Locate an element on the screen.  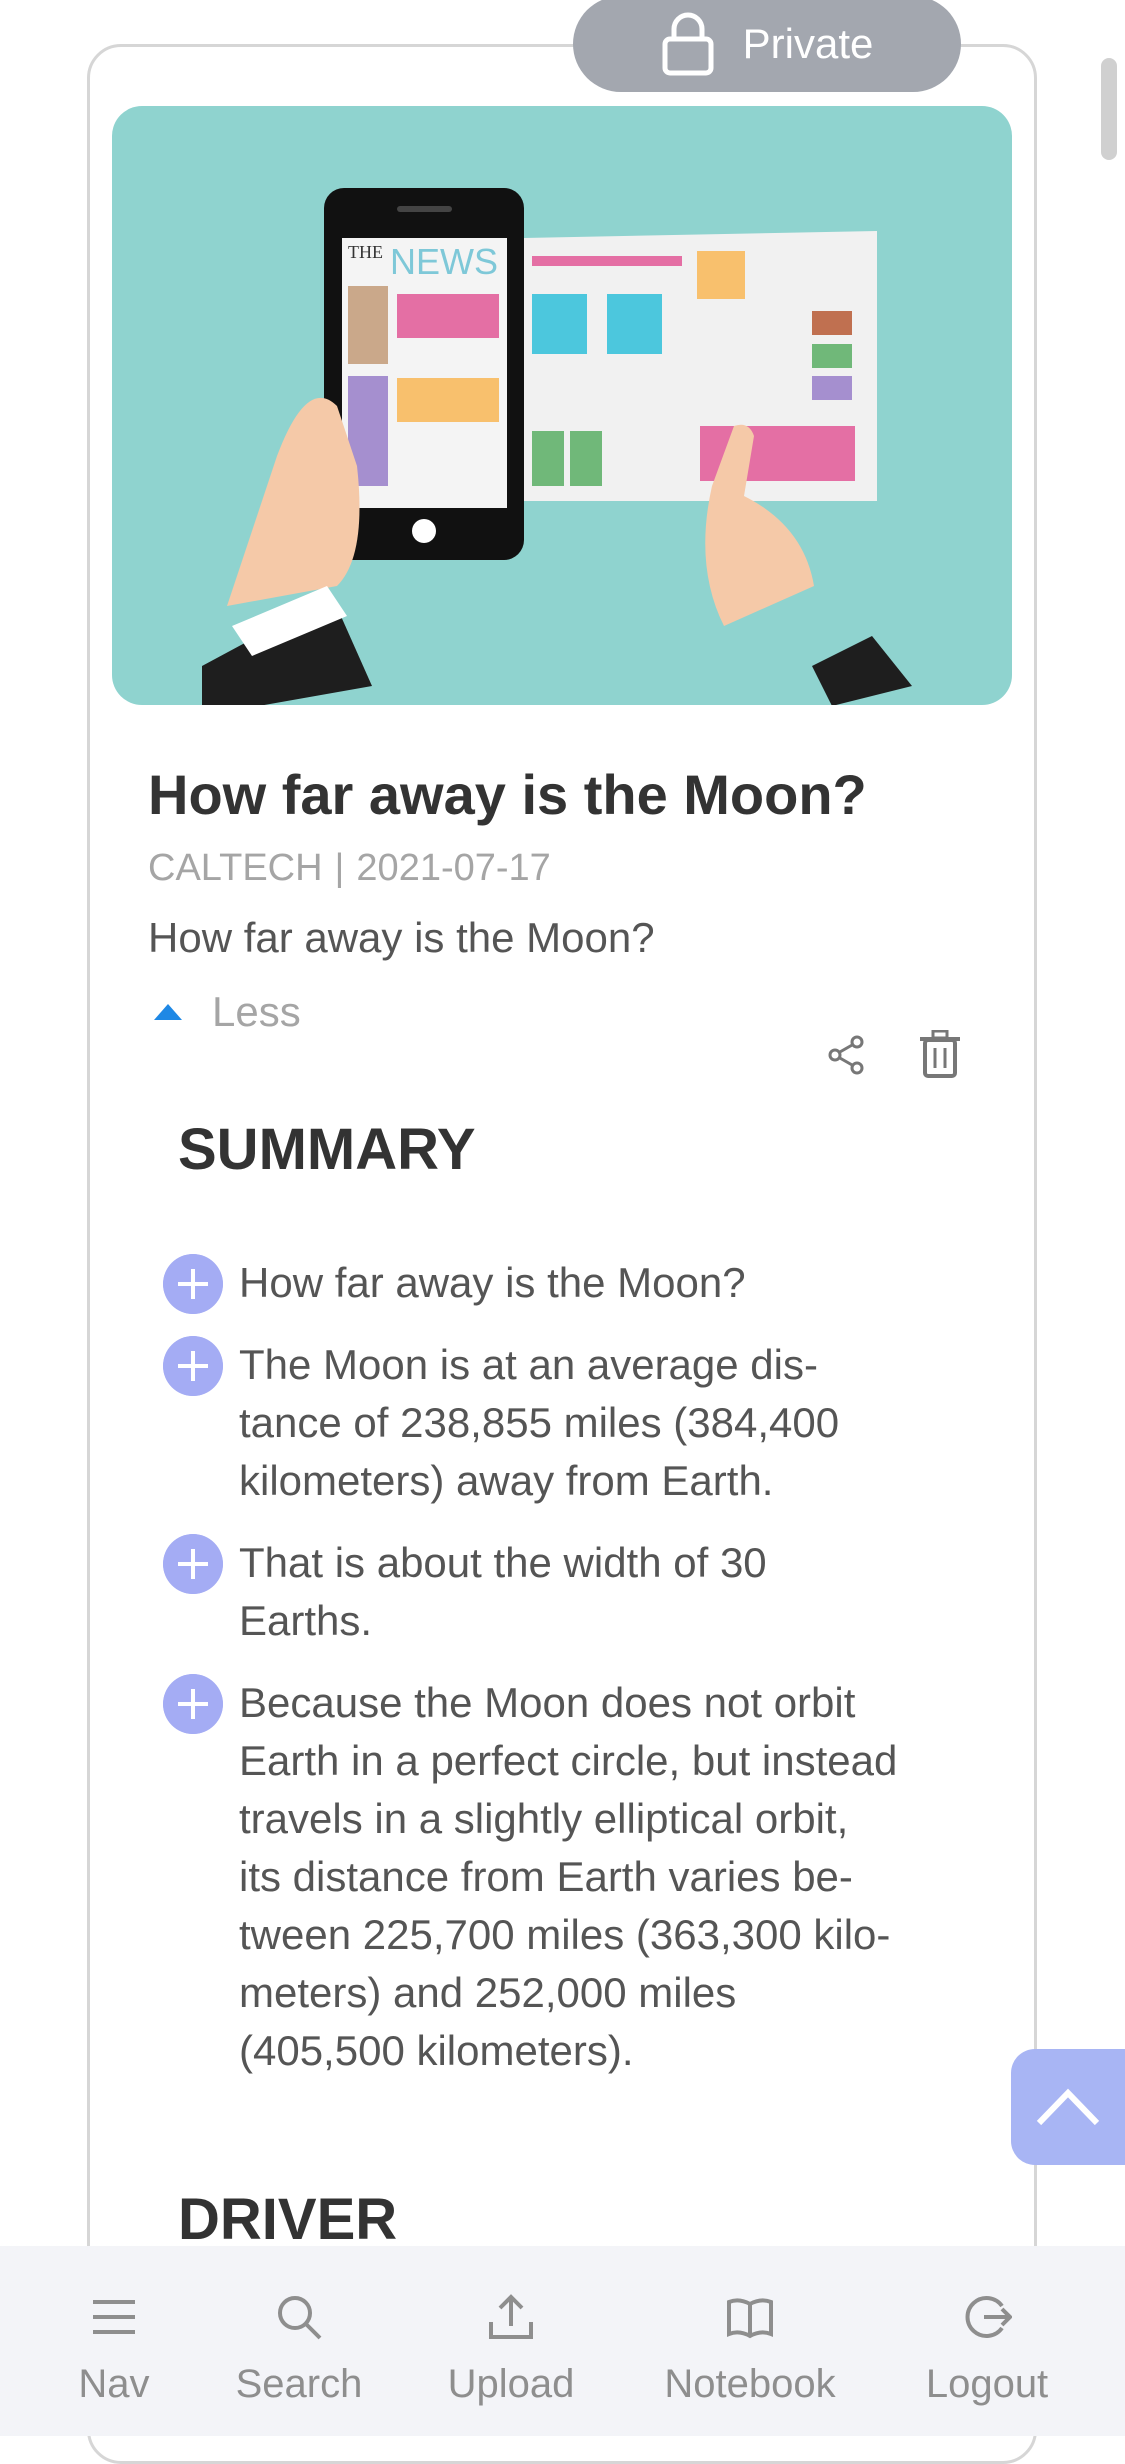
summary-item: That is about the width of 30 Earths. is located at coordinates (560, 1592).